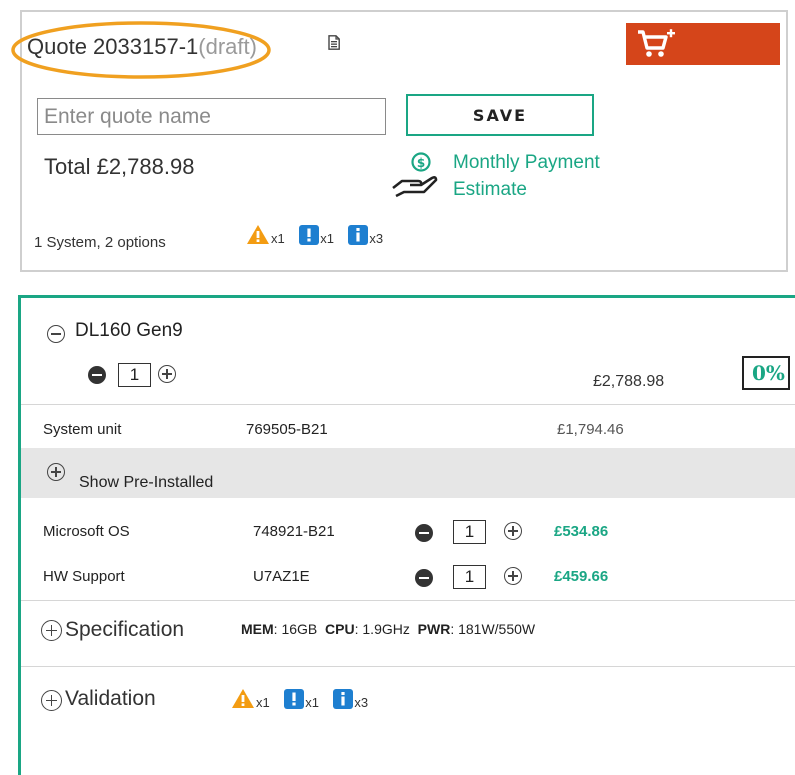  I want to click on cart-add-icon, so click(656, 43).